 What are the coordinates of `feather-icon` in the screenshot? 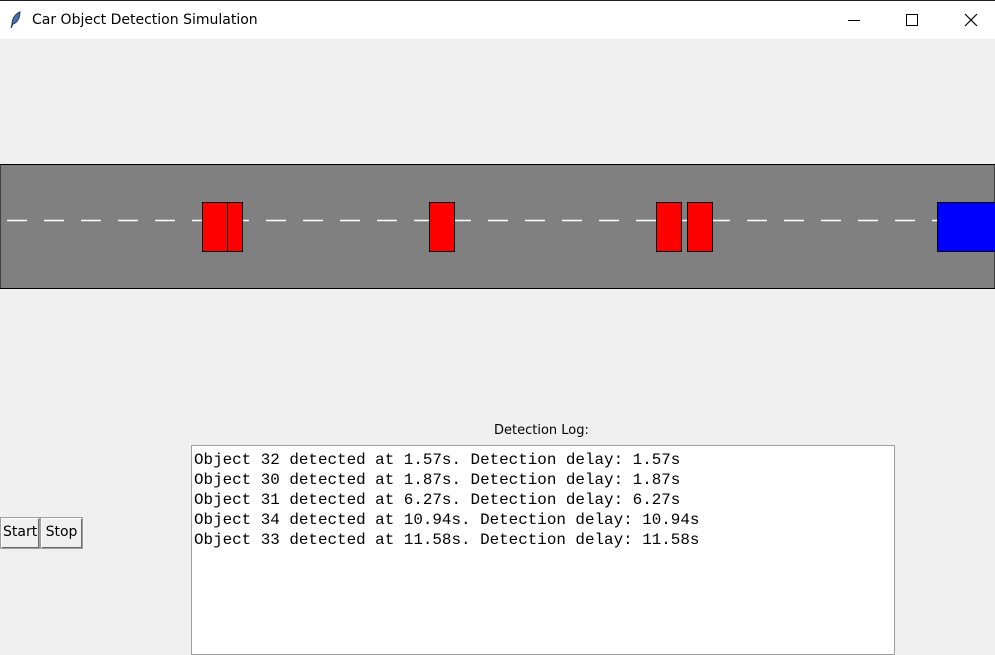 It's located at (16, 20).